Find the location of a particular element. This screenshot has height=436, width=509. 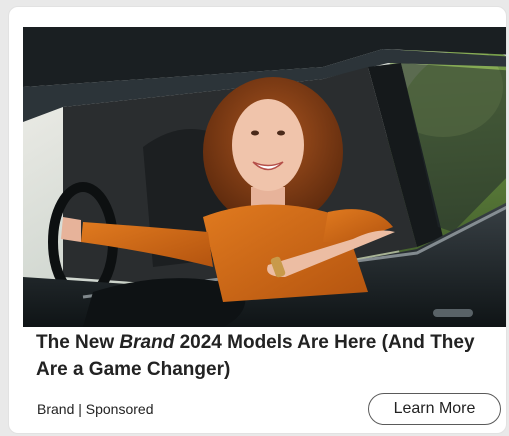

learn-more-button: Learn More is located at coordinates (434, 409).